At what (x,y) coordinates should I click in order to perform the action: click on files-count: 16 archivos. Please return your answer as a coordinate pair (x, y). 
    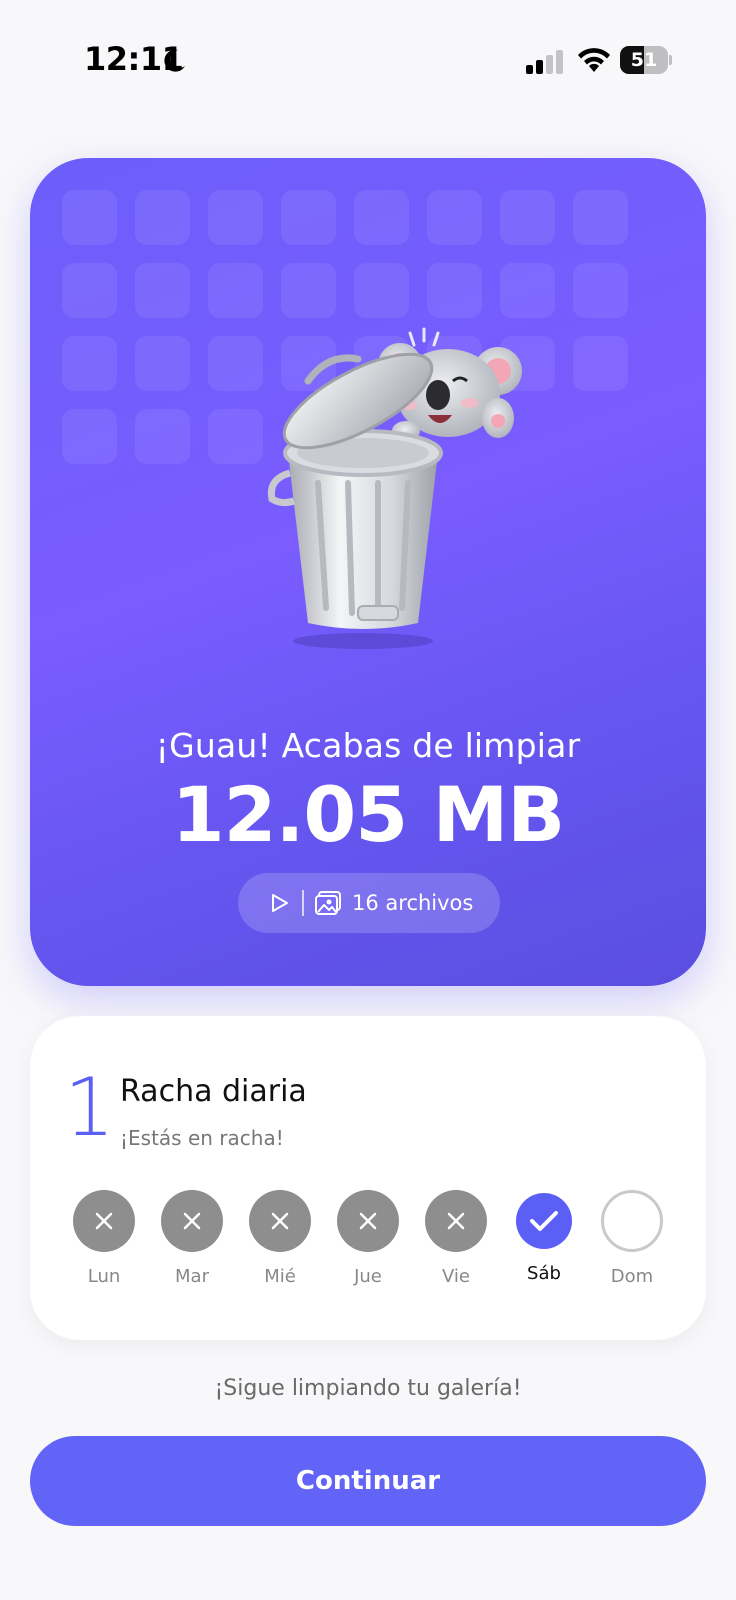
    Looking at the image, I should click on (413, 903).